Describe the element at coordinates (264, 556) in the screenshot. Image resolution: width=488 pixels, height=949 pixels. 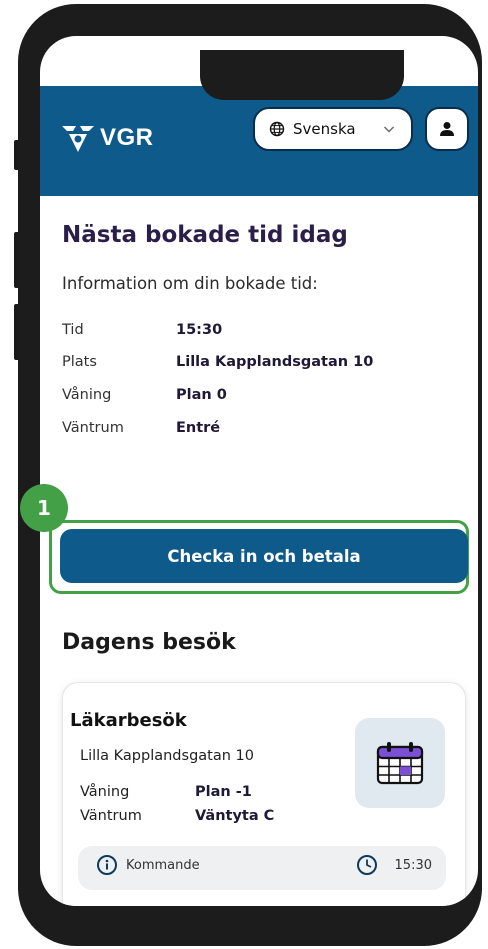
I see `check-in-and-pay-button: Checka in och betala` at that location.